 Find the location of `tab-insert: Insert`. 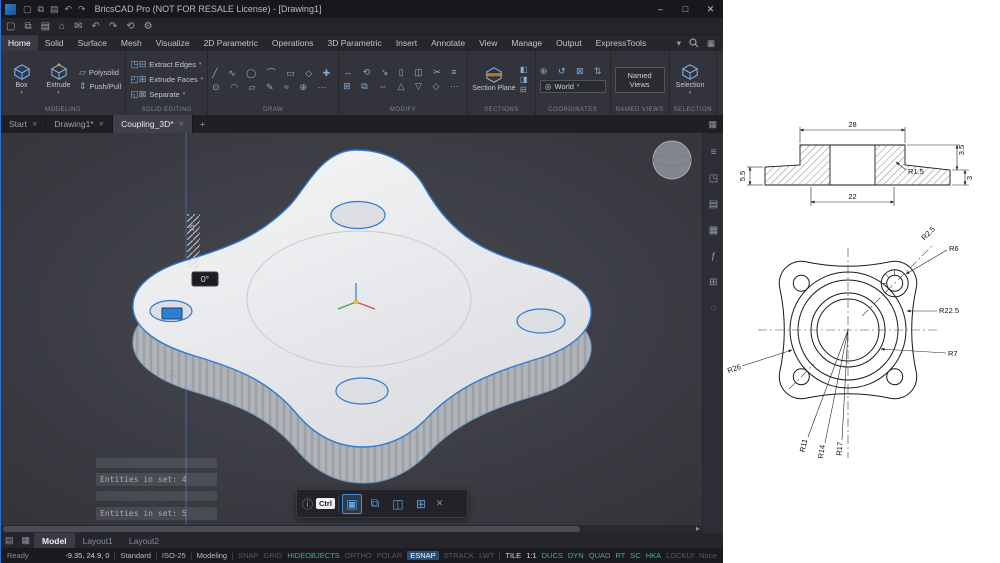

tab-insert: Insert is located at coordinates (406, 43).